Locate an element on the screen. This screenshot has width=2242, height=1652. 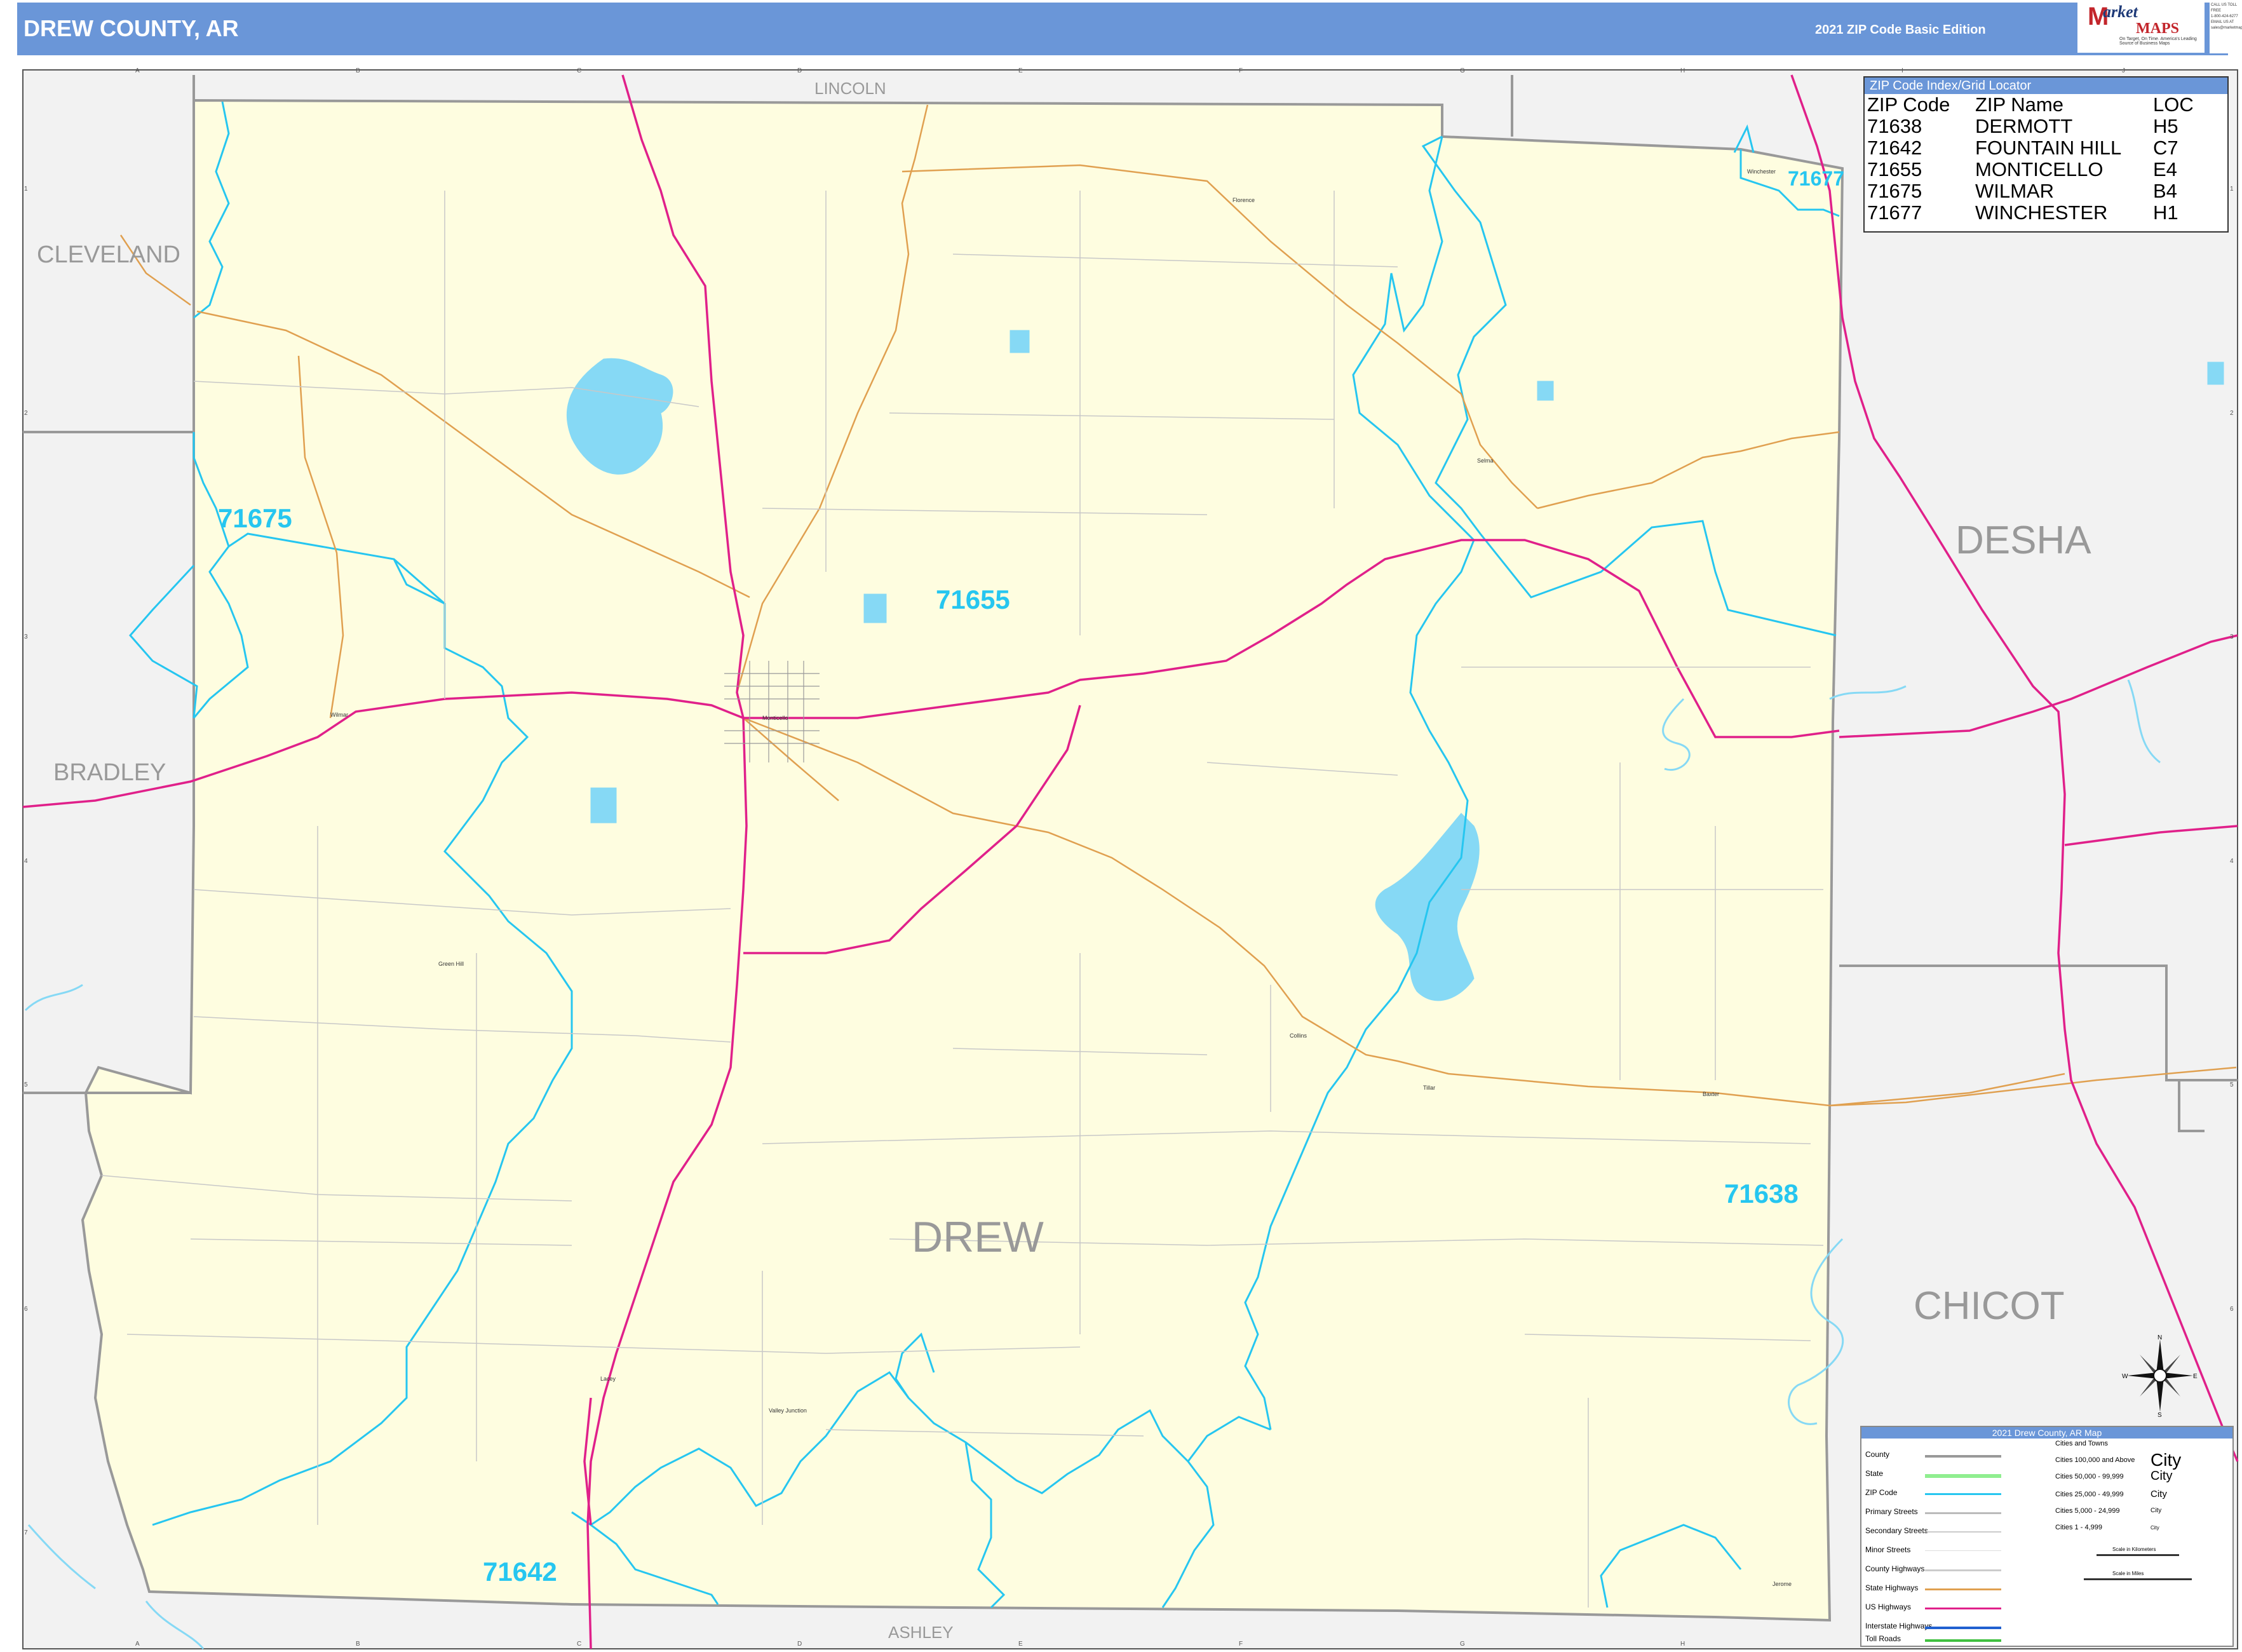
legend-city-label: Cities 25,000 - 49,999 is located at coordinates (2089, 1494).